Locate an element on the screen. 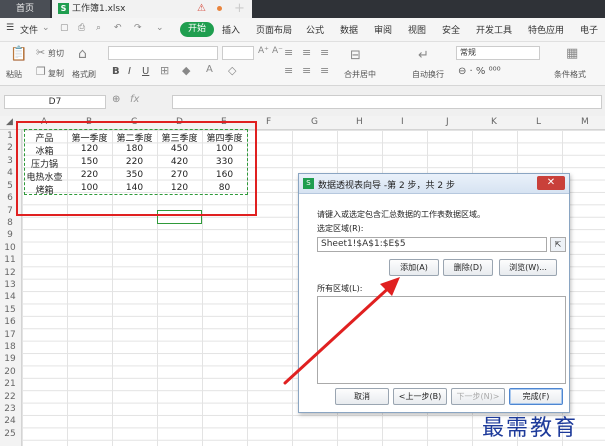  row-header: 15 is located at coordinates (10, 310).